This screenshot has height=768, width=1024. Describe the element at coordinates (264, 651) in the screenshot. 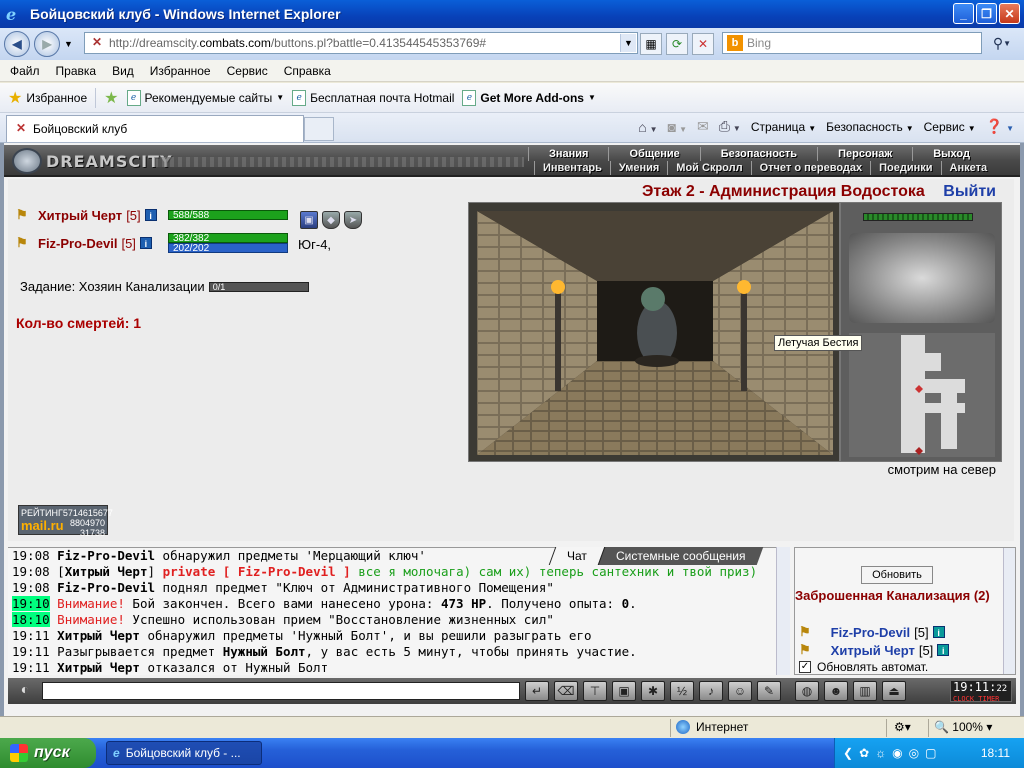

I see `chat-nick: Нужный Болт` at that location.